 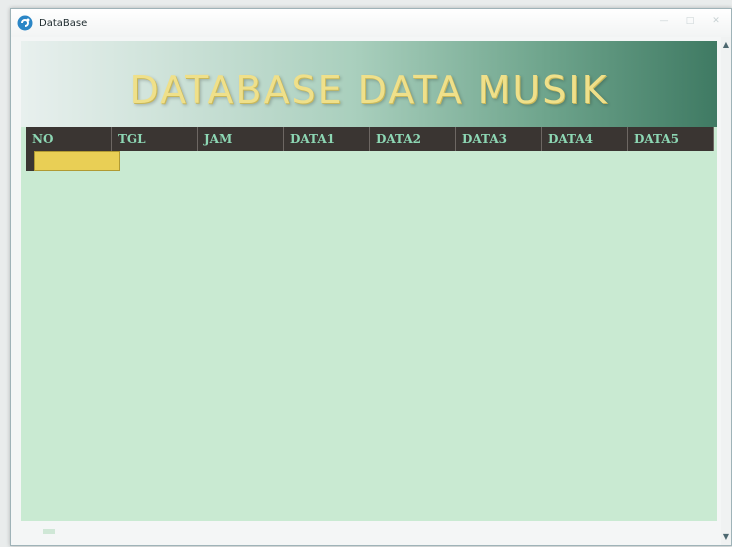 I want to click on column-header-data1: DATA1, so click(x=327, y=139).